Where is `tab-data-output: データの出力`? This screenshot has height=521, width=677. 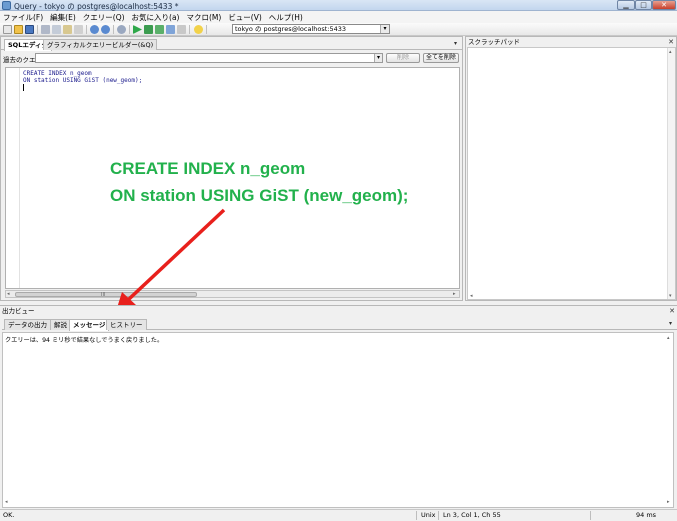
tab-data-output: データの出力 is located at coordinates (27, 324).